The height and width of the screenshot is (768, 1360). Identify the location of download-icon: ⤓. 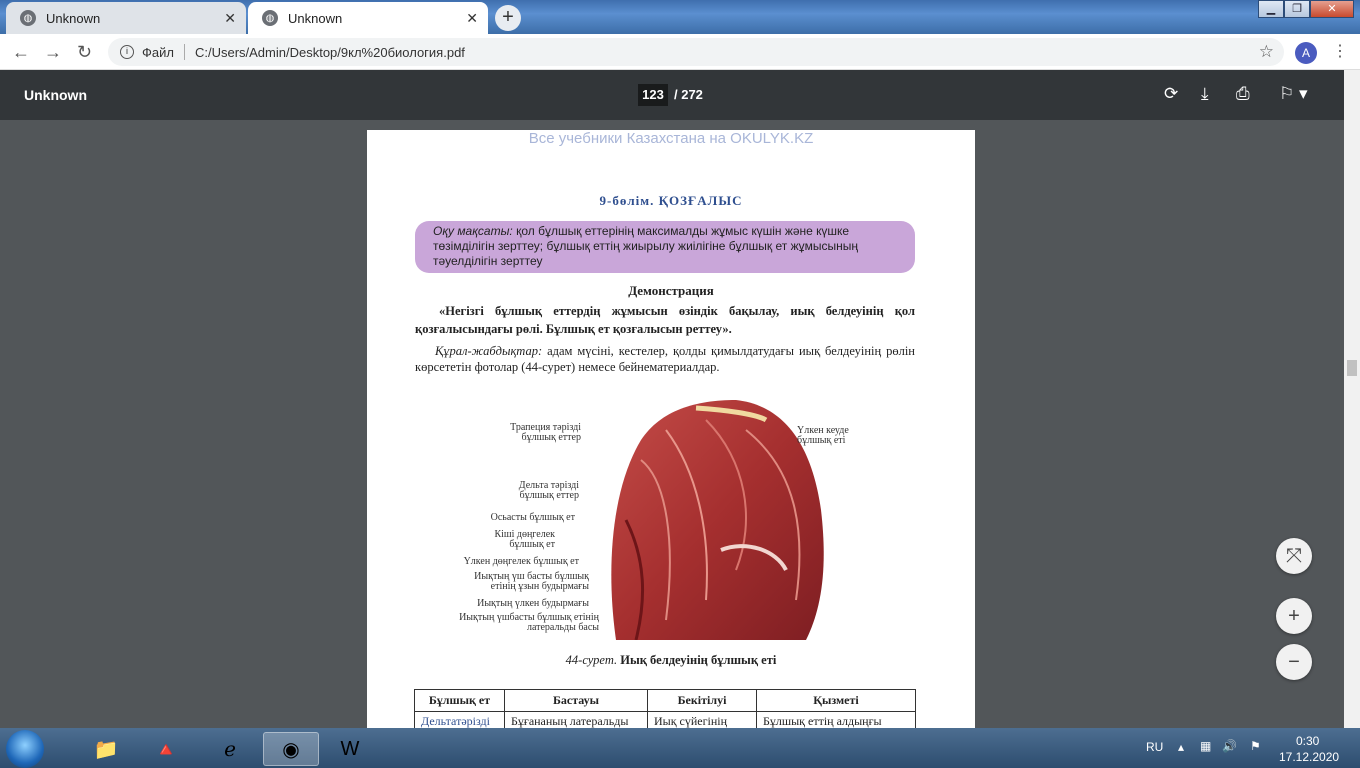
(1205, 94).